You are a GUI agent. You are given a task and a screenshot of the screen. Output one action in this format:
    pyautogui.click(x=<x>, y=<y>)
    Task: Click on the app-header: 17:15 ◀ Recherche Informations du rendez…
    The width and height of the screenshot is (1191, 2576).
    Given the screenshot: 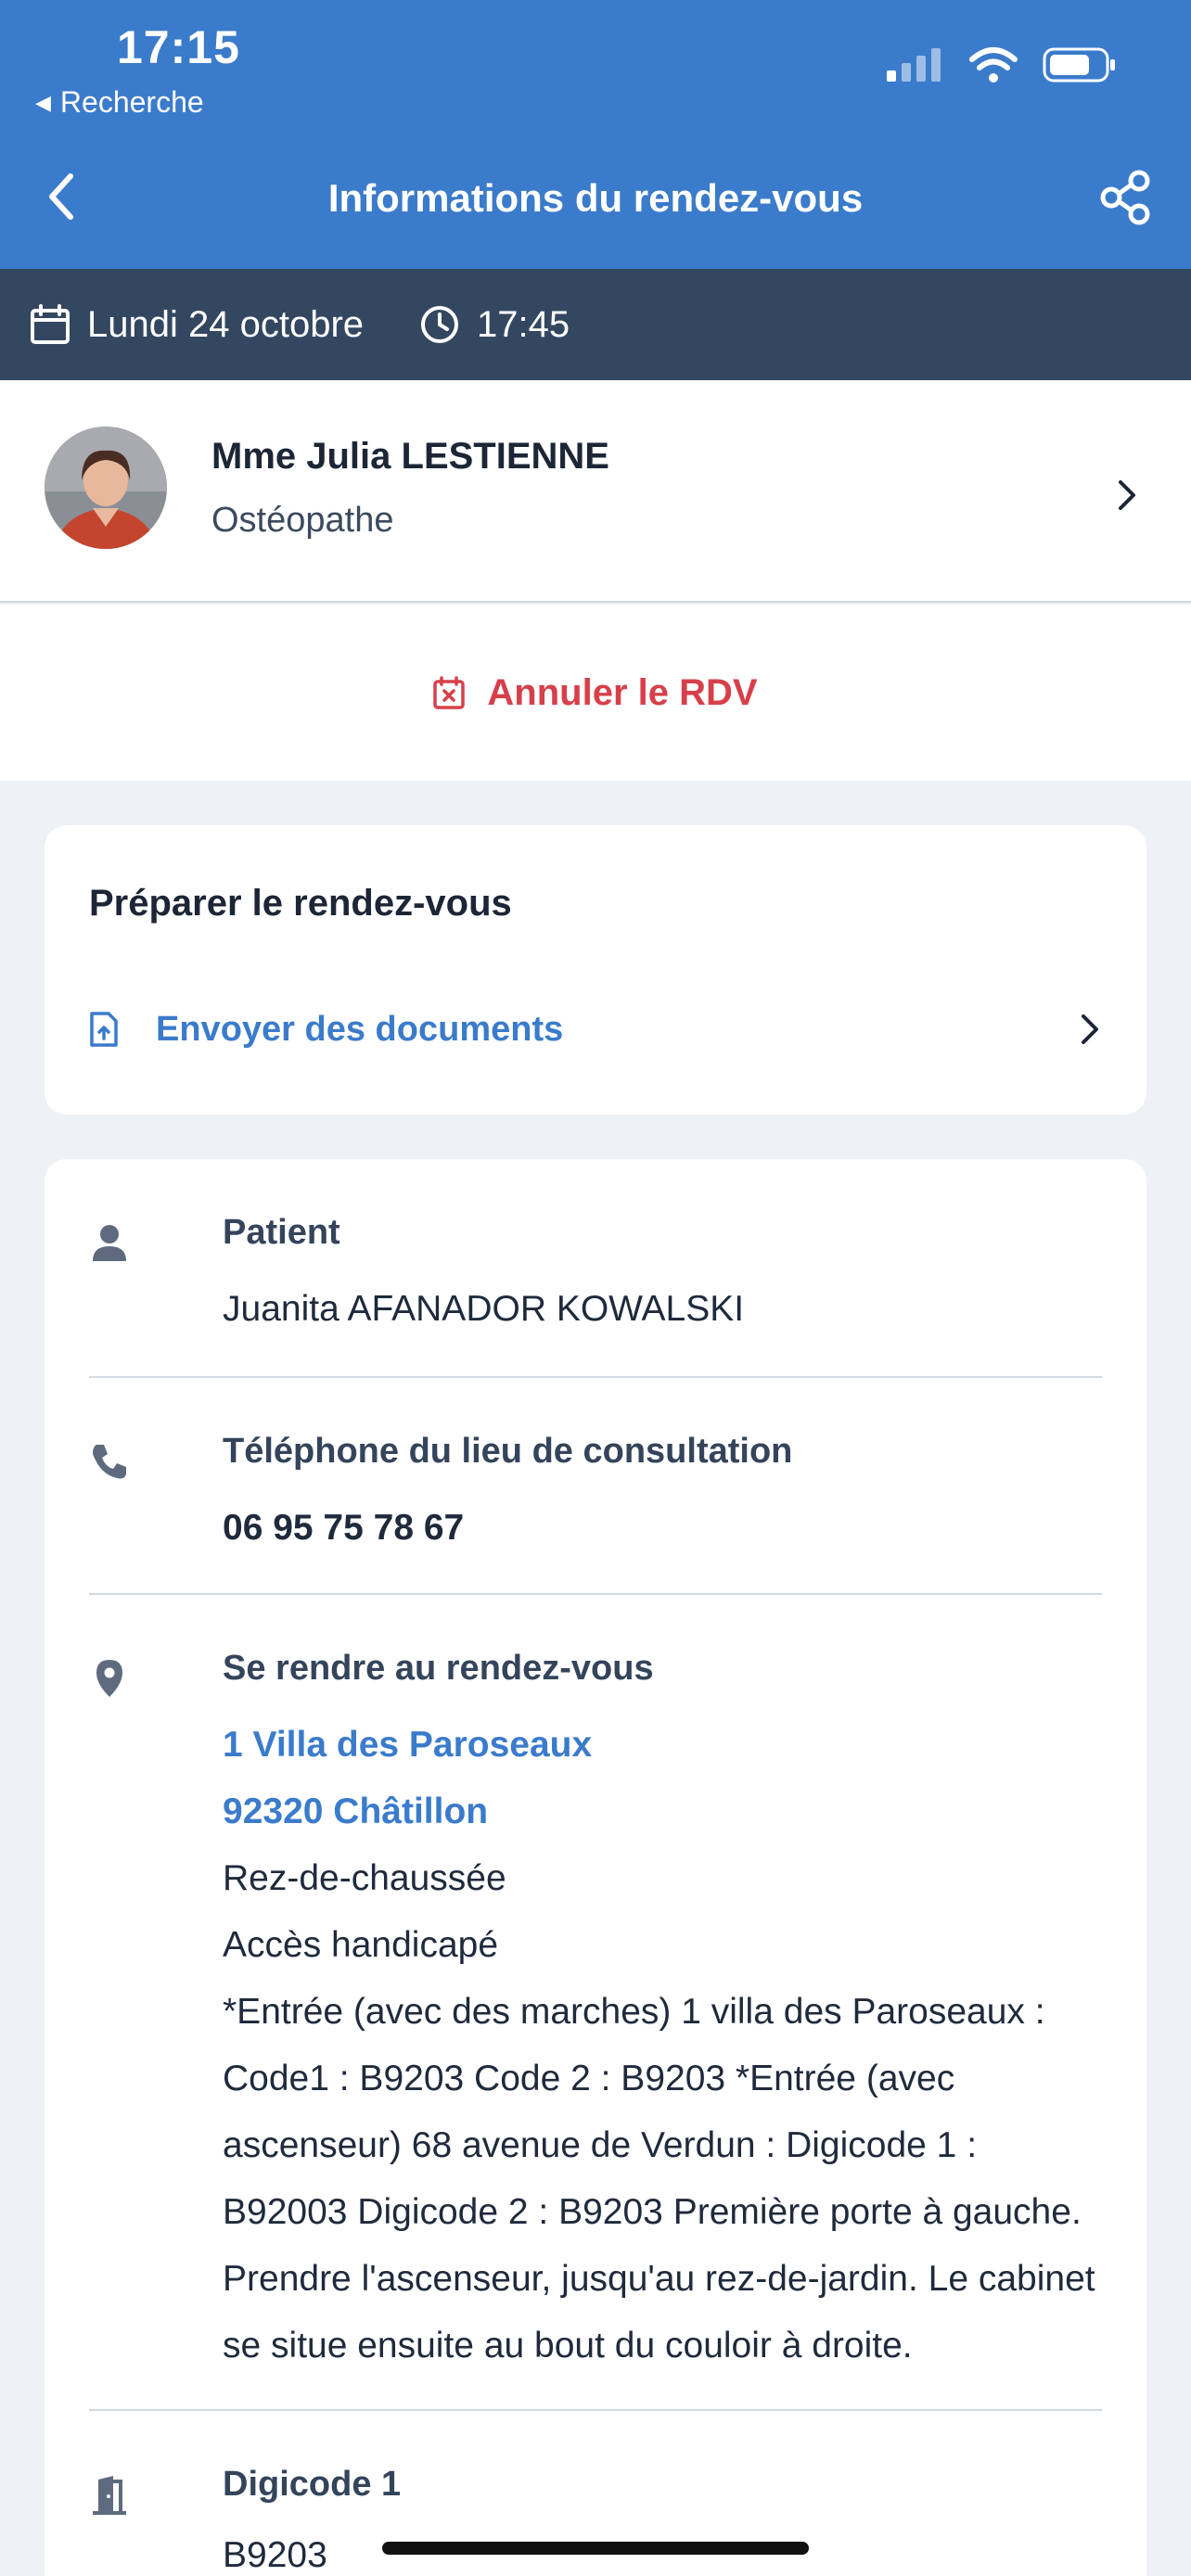 What is the action you would take?
    pyautogui.click(x=595, y=134)
    